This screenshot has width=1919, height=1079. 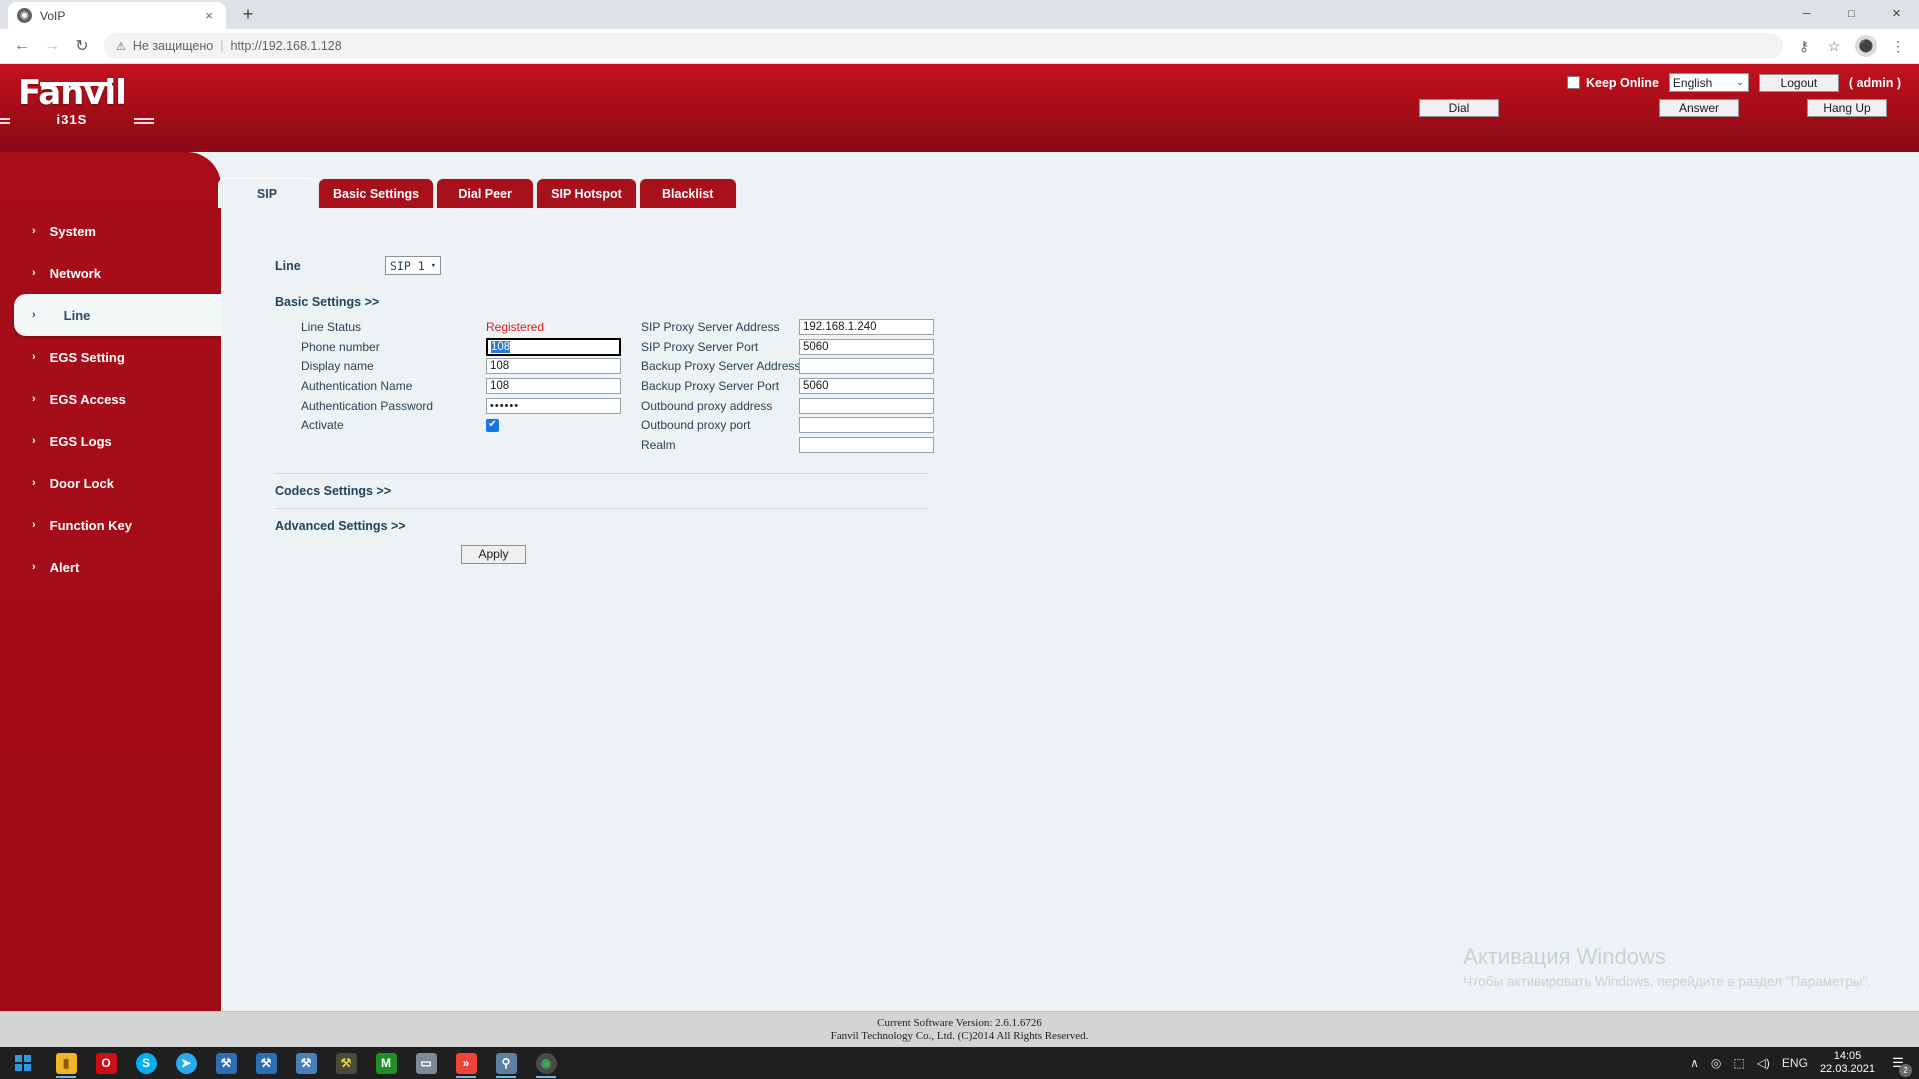 What do you see at coordinates (1847, 1069) in the screenshot?
I see `tray-date: 22.03.2021` at bounding box center [1847, 1069].